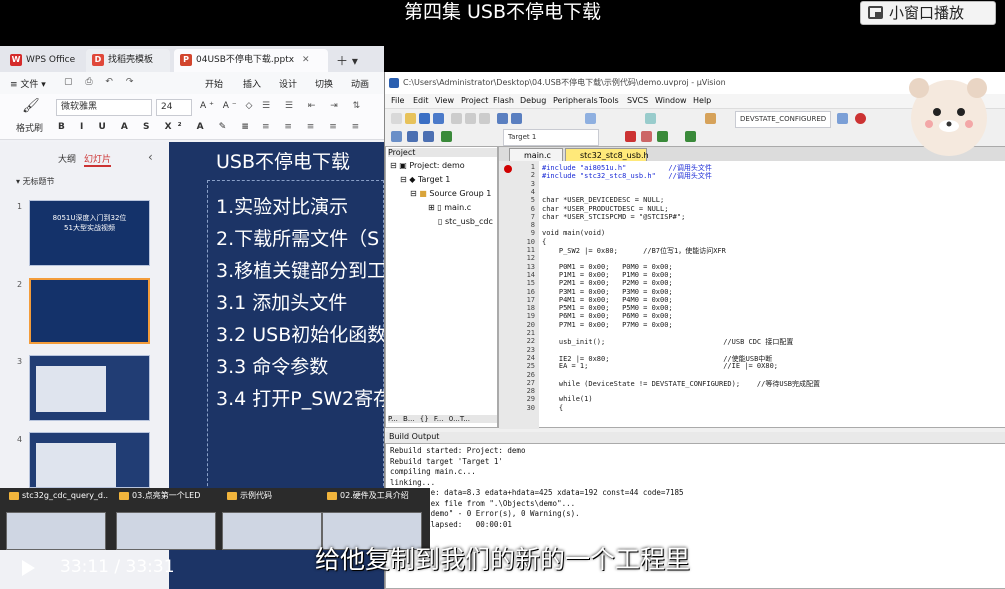 The width and height of the screenshot is (1005, 589). I want to click on find-icon, so click(710, 118).